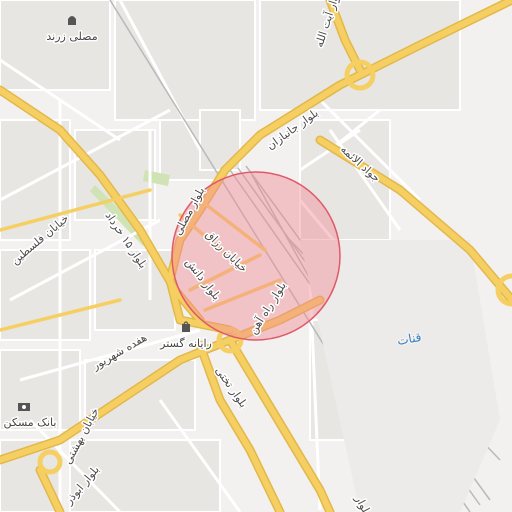  What do you see at coordinates (71, 36) in the screenshot?
I see `poi-label-mosalla-zarand: مصلی زرند` at bounding box center [71, 36].